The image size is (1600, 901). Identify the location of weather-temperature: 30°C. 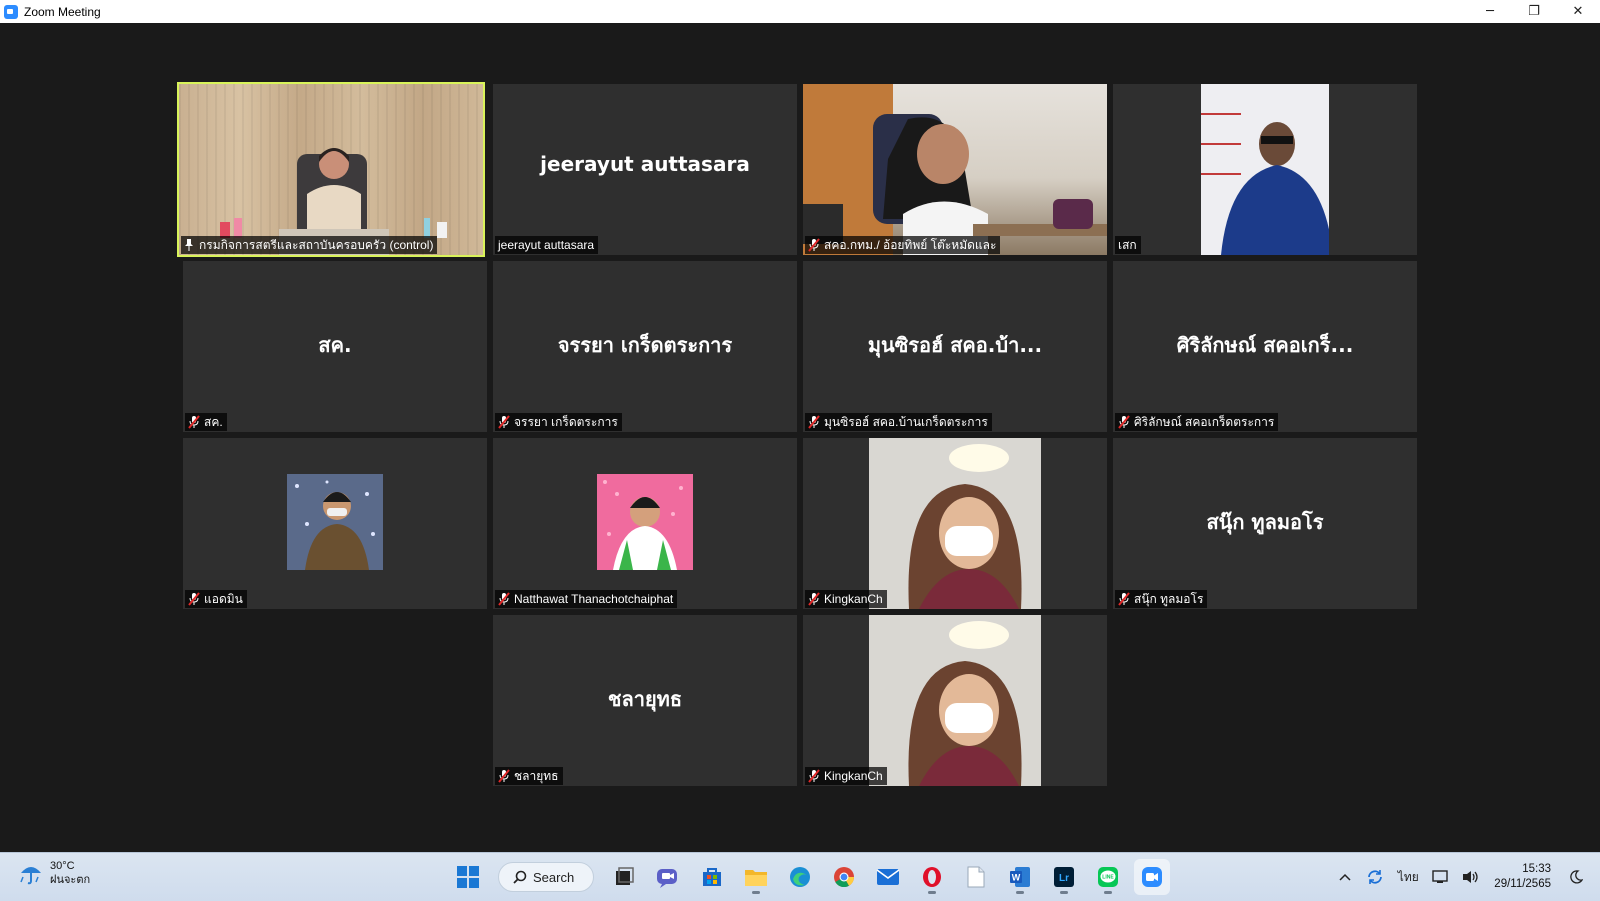
(62, 866).